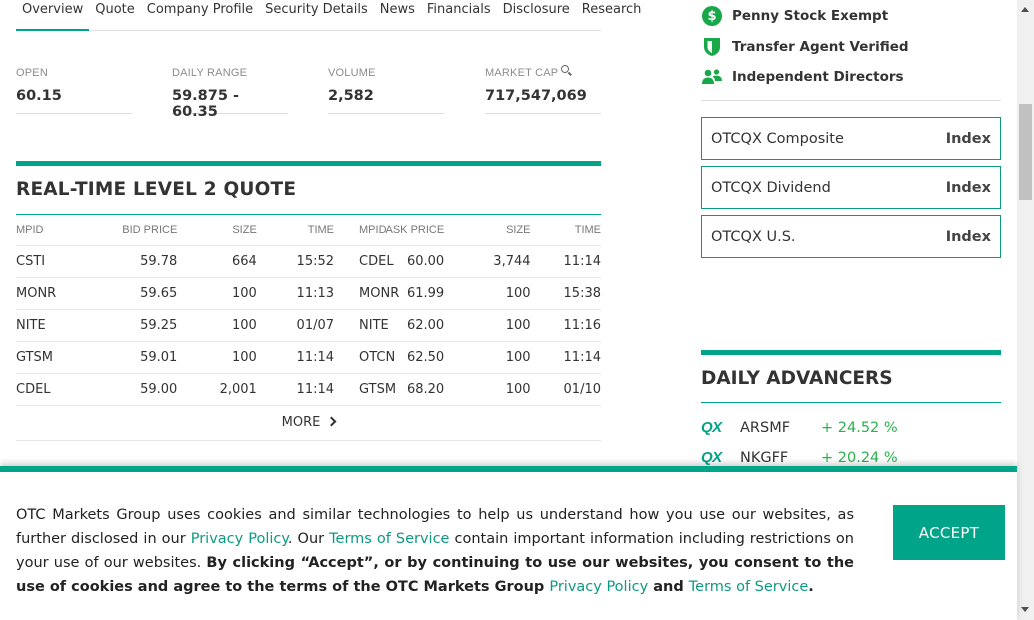 The width and height of the screenshot is (1034, 620). Describe the element at coordinates (748, 587) in the screenshot. I see `terms-of-service-link-2: Terms of Service` at that location.